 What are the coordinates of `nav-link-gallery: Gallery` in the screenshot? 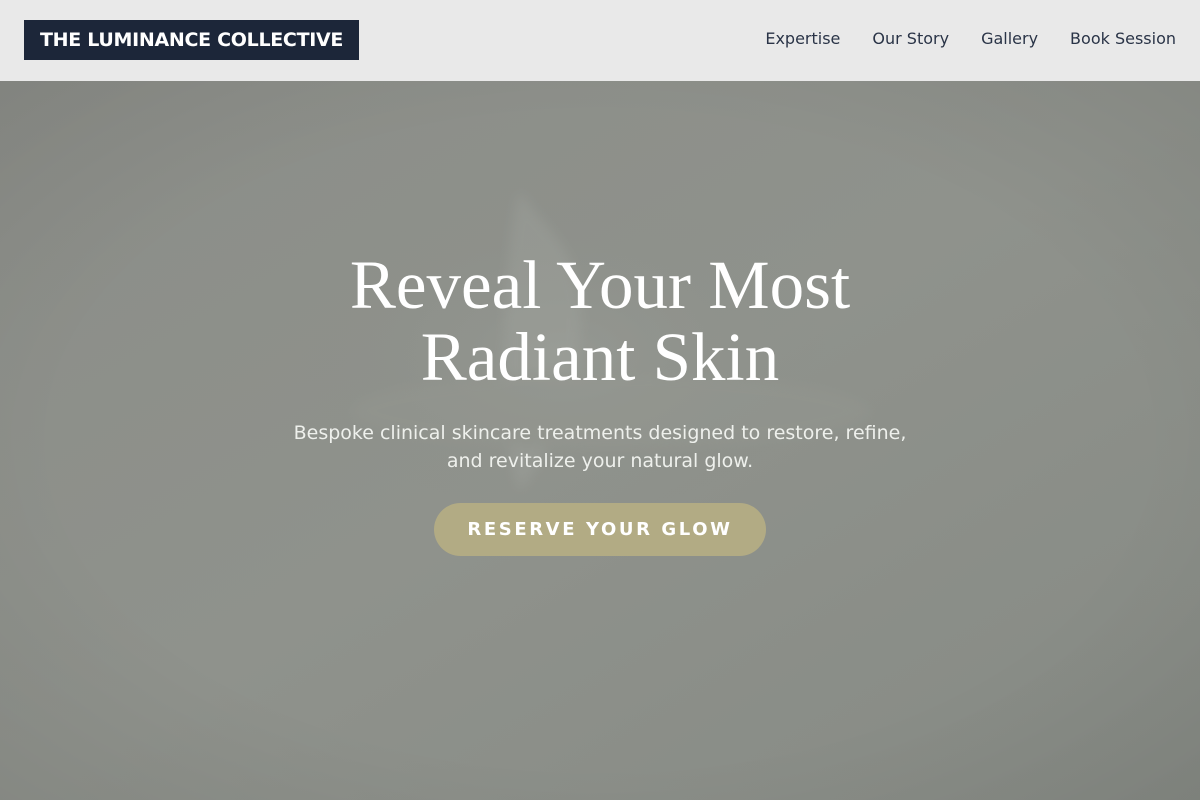 It's located at (1009, 39).